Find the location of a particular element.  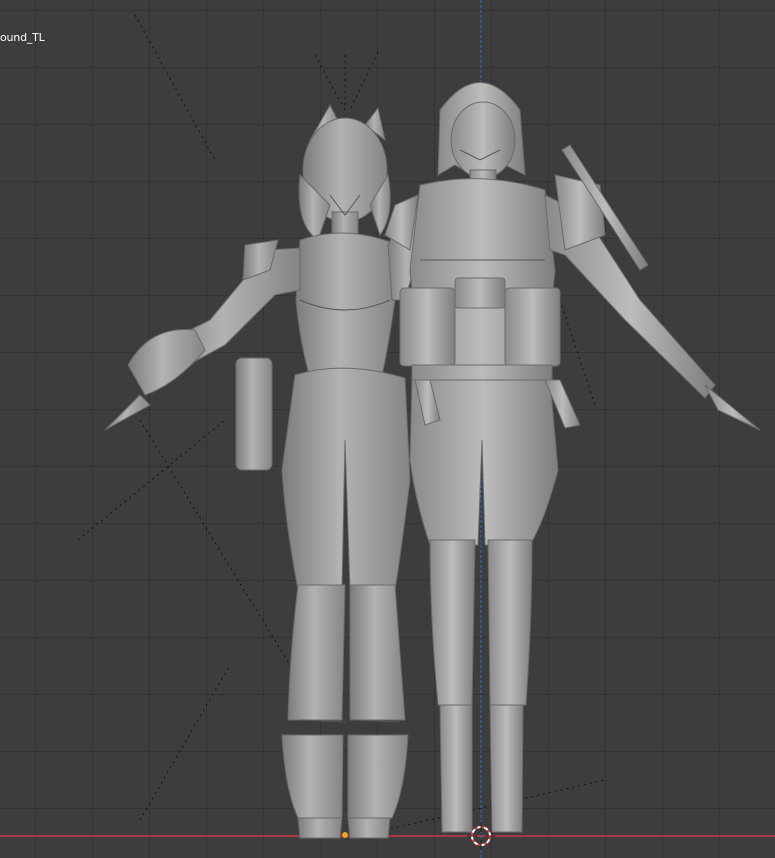

object-origin-dot is located at coordinates (345, 835).